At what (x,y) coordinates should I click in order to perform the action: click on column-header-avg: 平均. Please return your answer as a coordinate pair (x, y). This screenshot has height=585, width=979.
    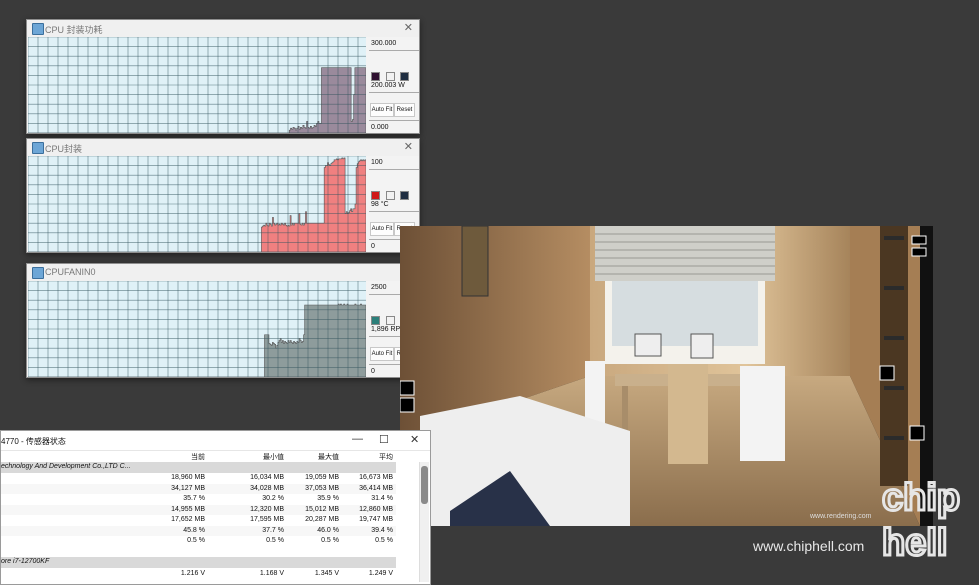
    Looking at the image, I should click on (358, 457).